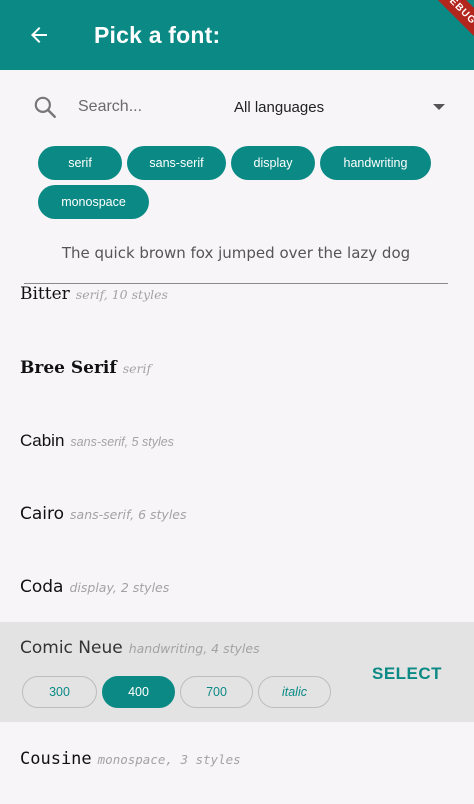 Image resolution: width=474 pixels, height=804 pixels. What do you see at coordinates (121, 294) in the screenshot?
I see `font-meta: serif, 10 styles` at bounding box center [121, 294].